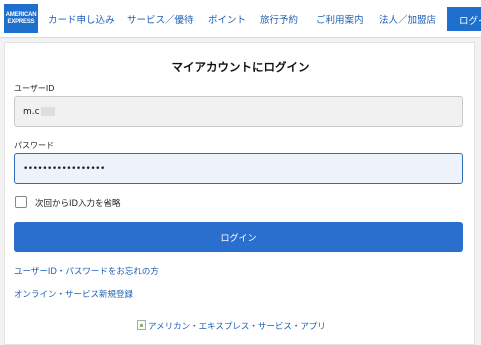 The height and width of the screenshot is (345, 481). I want to click on amex-logo: AMERICAN EXPRESS, so click(21, 18).